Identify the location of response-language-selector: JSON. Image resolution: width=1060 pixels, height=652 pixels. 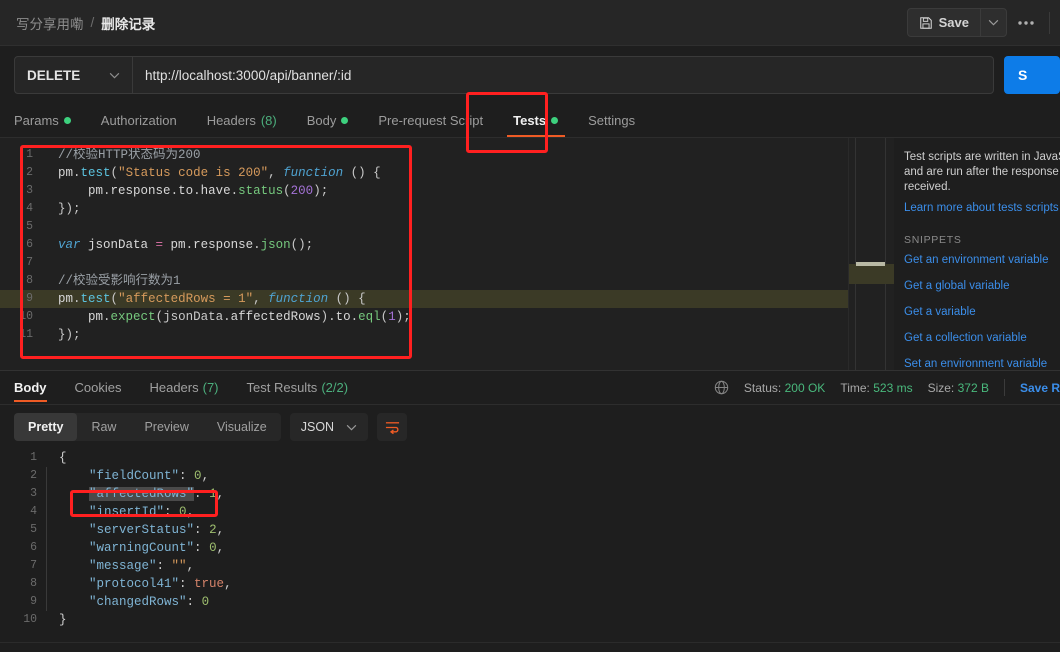
(329, 427).